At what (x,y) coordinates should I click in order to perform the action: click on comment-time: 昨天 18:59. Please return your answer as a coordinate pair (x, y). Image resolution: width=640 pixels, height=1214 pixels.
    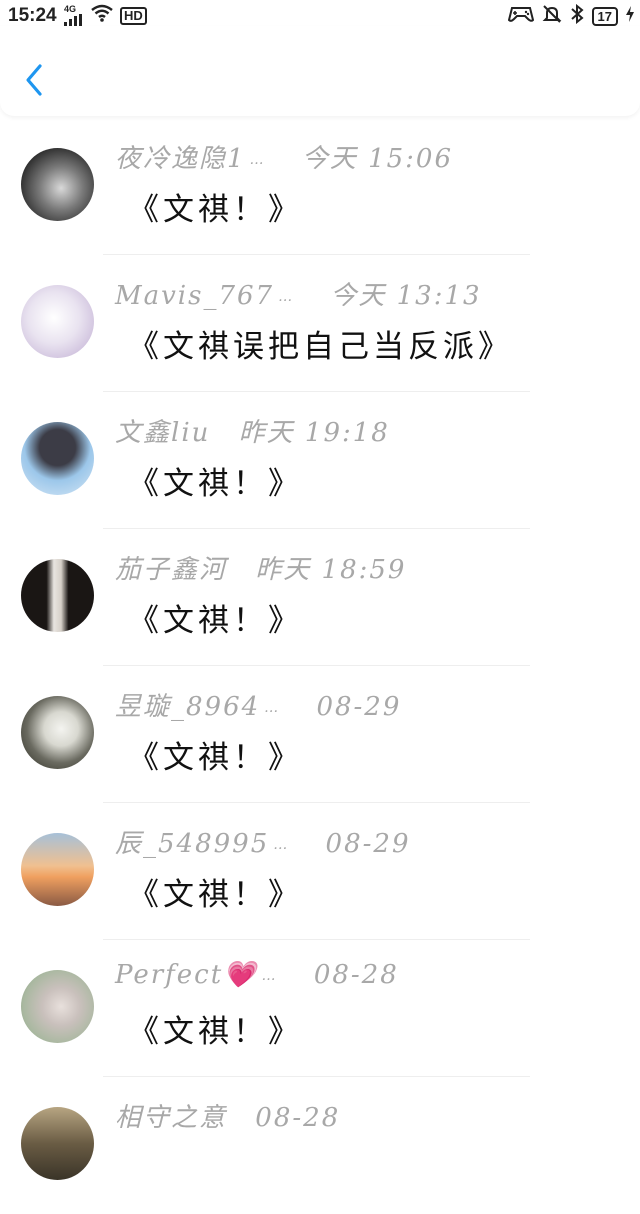
    Looking at the image, I should click on (331, 570).